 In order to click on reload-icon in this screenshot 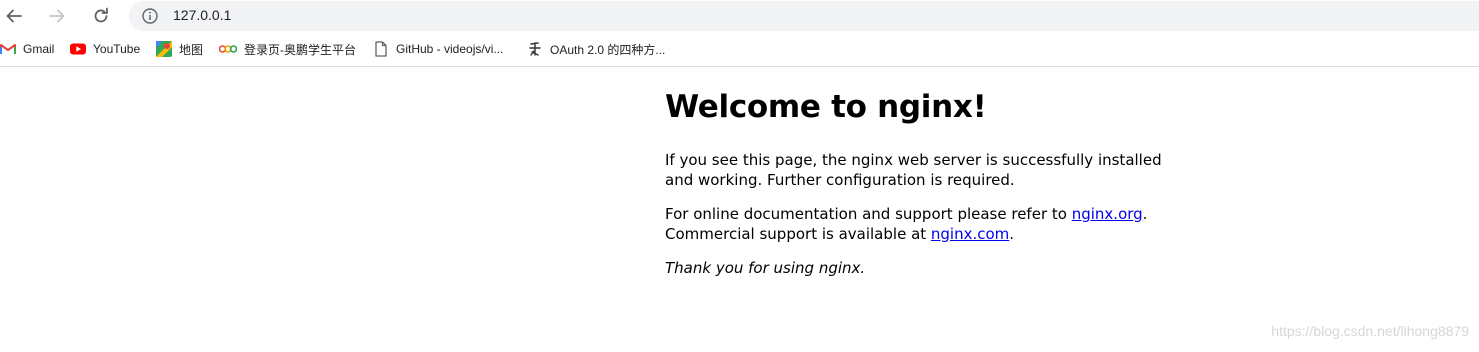, I will do `click(101, 15)`.